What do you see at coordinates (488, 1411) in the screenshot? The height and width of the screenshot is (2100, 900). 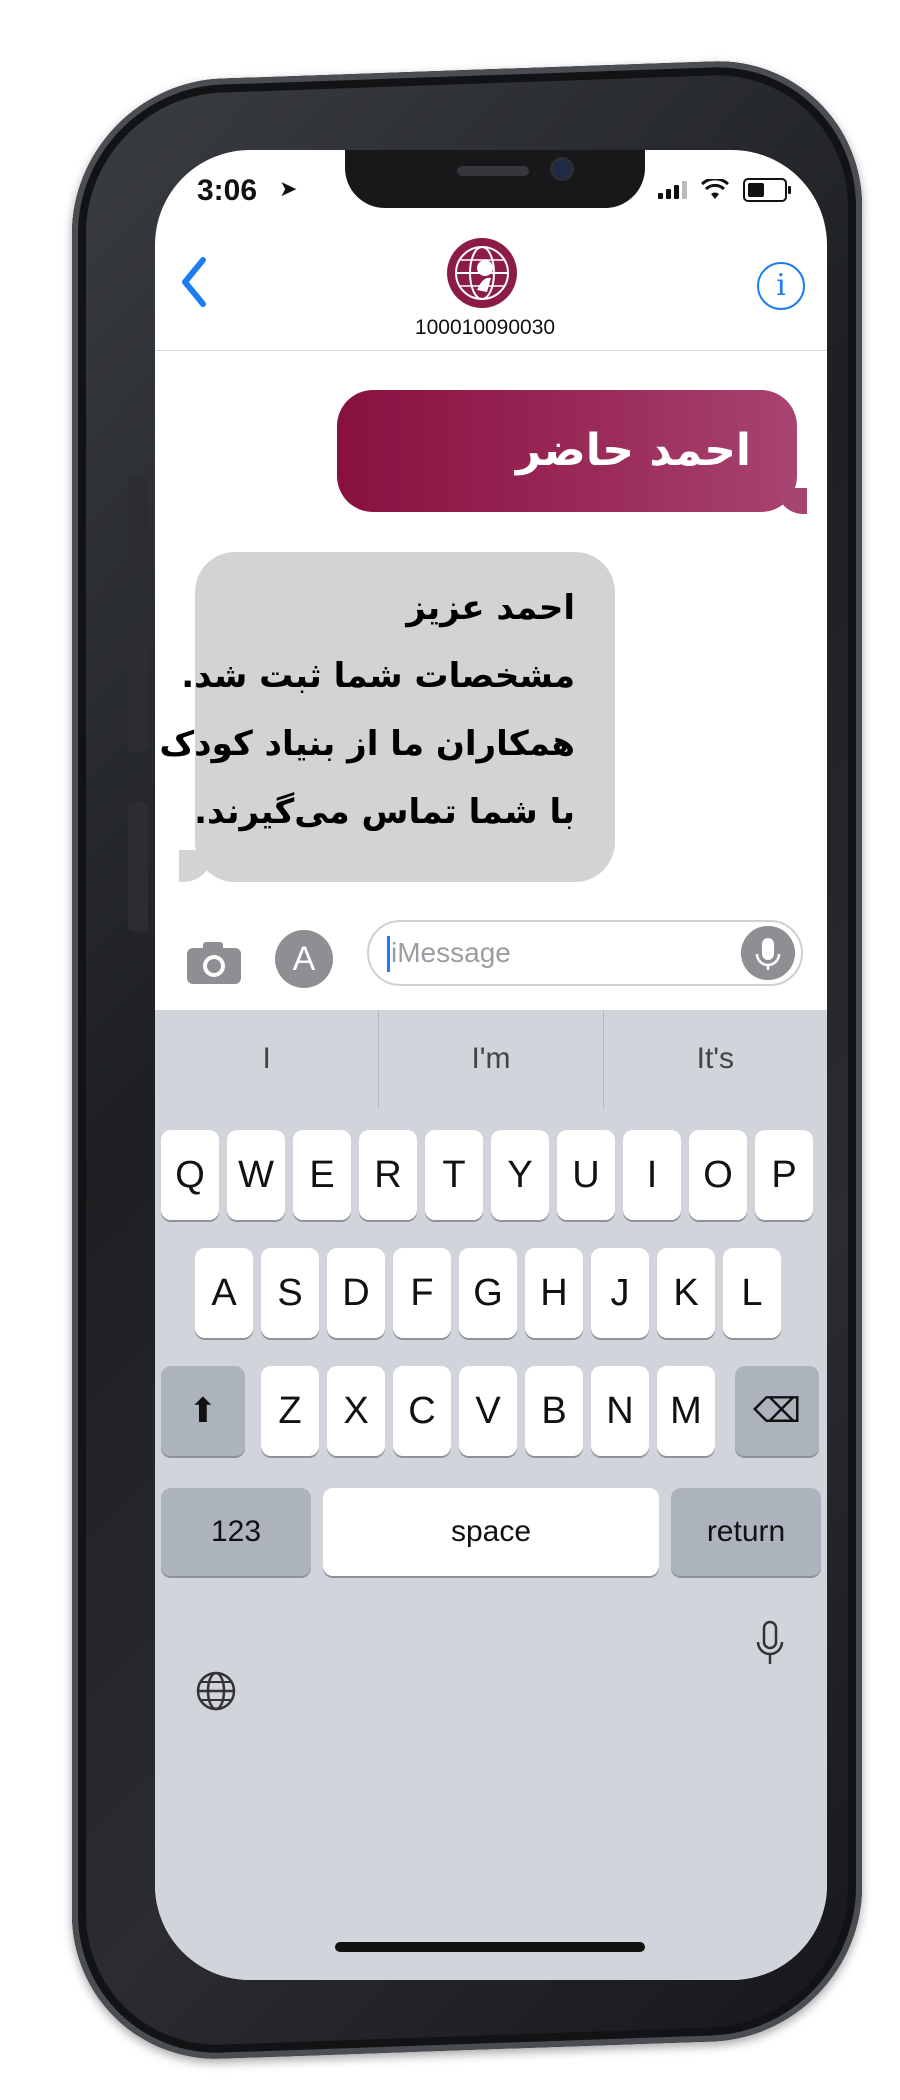 I see `key-v: V` at bounding box center [488, 1411].